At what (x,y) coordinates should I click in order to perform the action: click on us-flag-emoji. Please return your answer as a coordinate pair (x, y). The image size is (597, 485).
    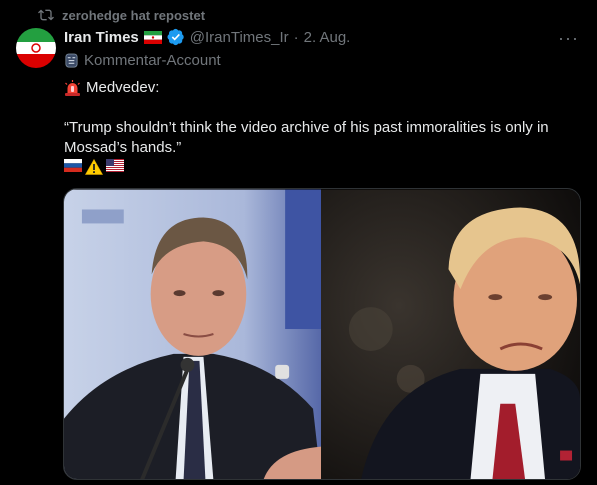
    Looking at the image, I should click on (115, 165).